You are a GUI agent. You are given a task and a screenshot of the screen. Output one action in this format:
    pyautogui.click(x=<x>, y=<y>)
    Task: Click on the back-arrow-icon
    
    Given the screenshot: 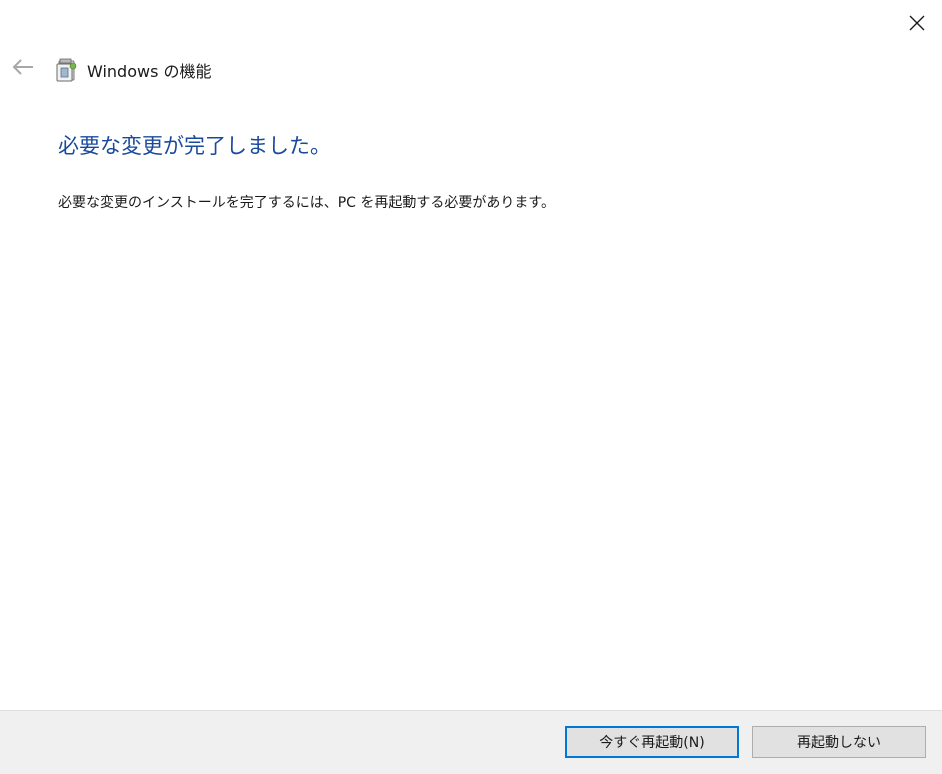 What is the action you would take?
    pyautogui.click(x=23, y=69)
    